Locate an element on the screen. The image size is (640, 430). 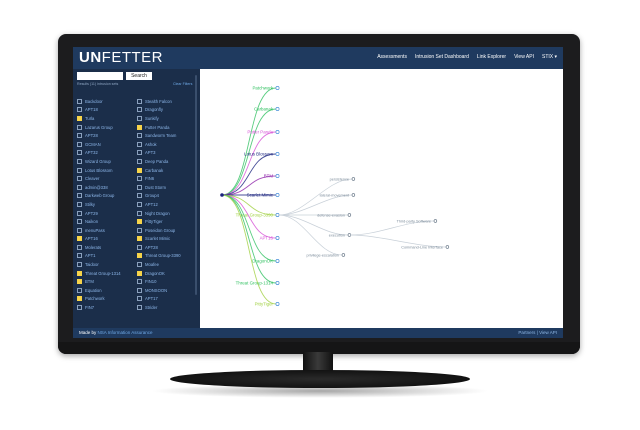
intrusion-set-item: PittyTiger is located at coordinates (159, 221).